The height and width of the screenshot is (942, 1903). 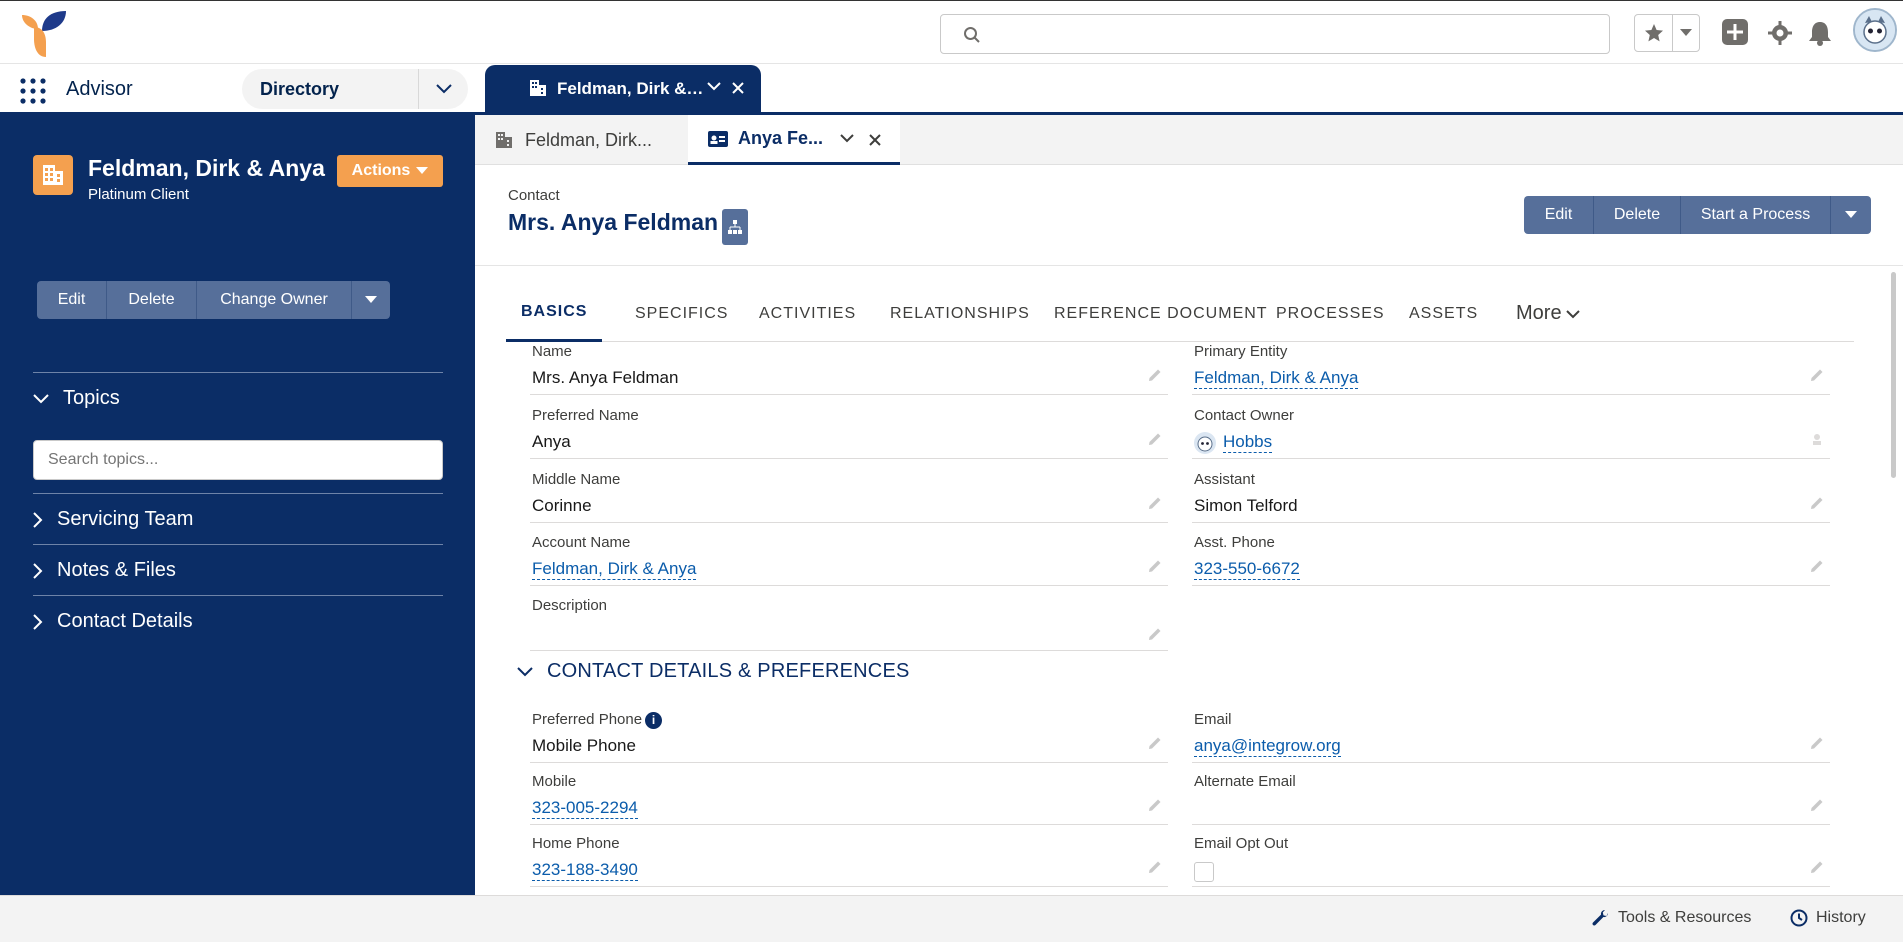 I want to click on topics-section-toggle: Topics, so click(x=76, y=398).